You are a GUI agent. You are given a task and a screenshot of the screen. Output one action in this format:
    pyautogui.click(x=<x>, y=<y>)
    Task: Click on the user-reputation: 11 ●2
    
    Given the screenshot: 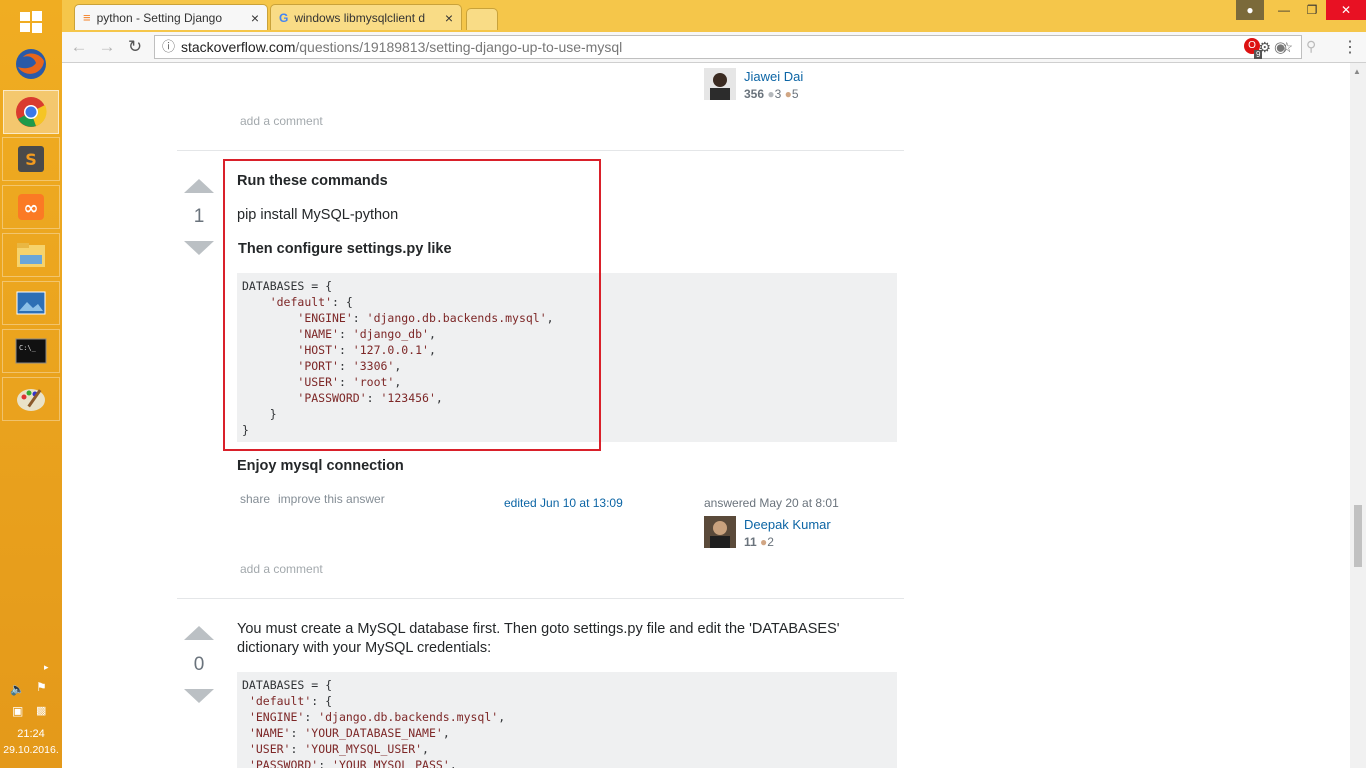 What is the action you would take?
    pyautogui.click(x=759, y=542)
    